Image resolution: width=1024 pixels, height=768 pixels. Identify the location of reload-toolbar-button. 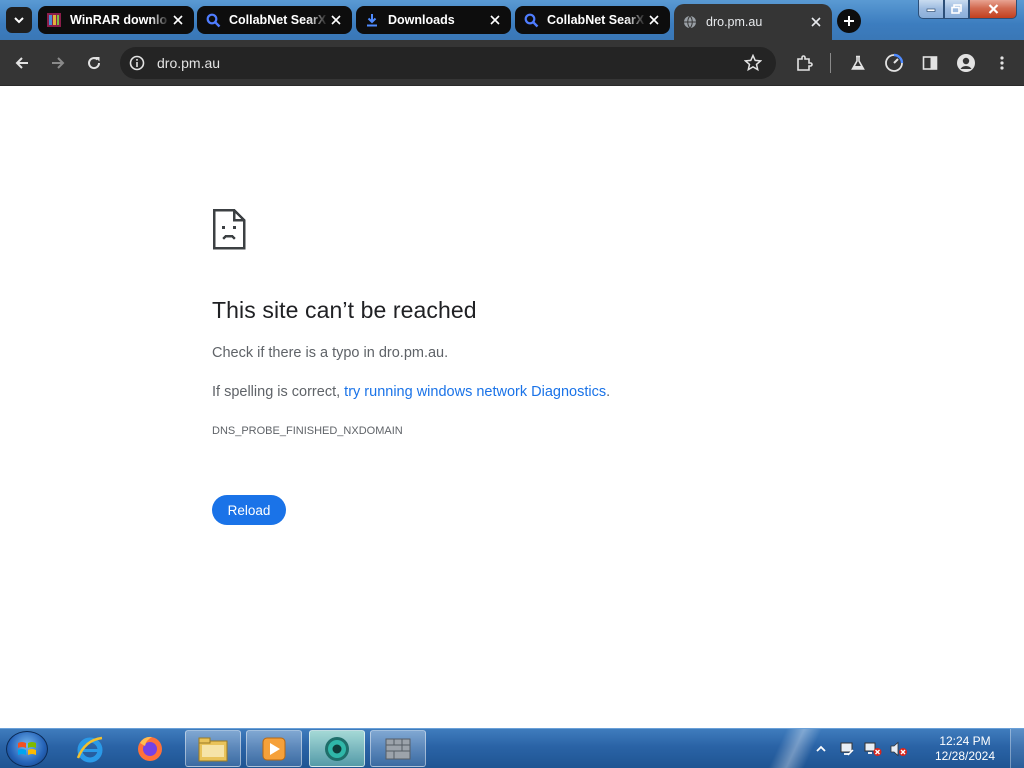
(94, 63).